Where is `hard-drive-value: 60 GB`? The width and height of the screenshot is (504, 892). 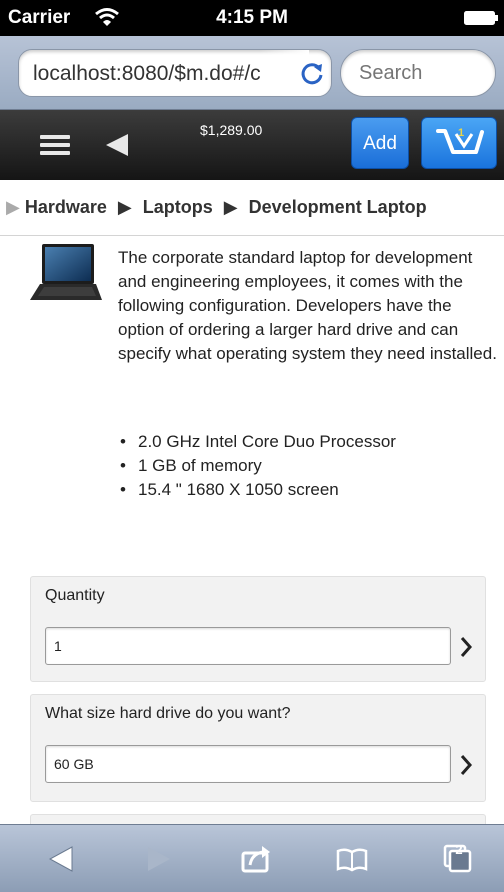
hard-drive-value: 60 GB is located at coordinates (74, 764).